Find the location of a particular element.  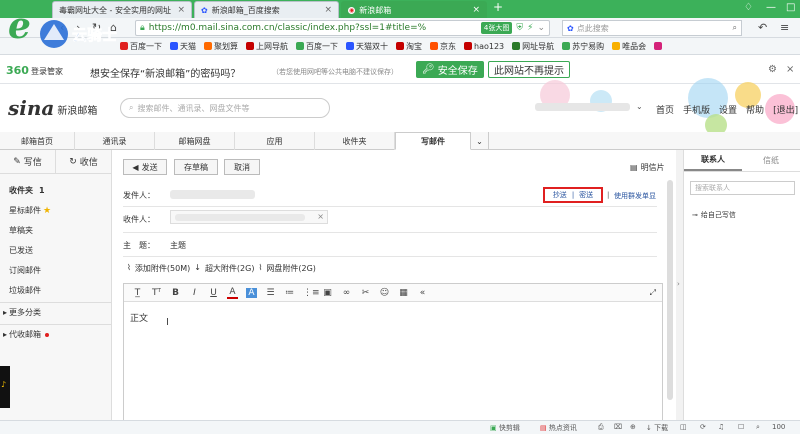

bold-icon: B is located at coordinates (175, 293).